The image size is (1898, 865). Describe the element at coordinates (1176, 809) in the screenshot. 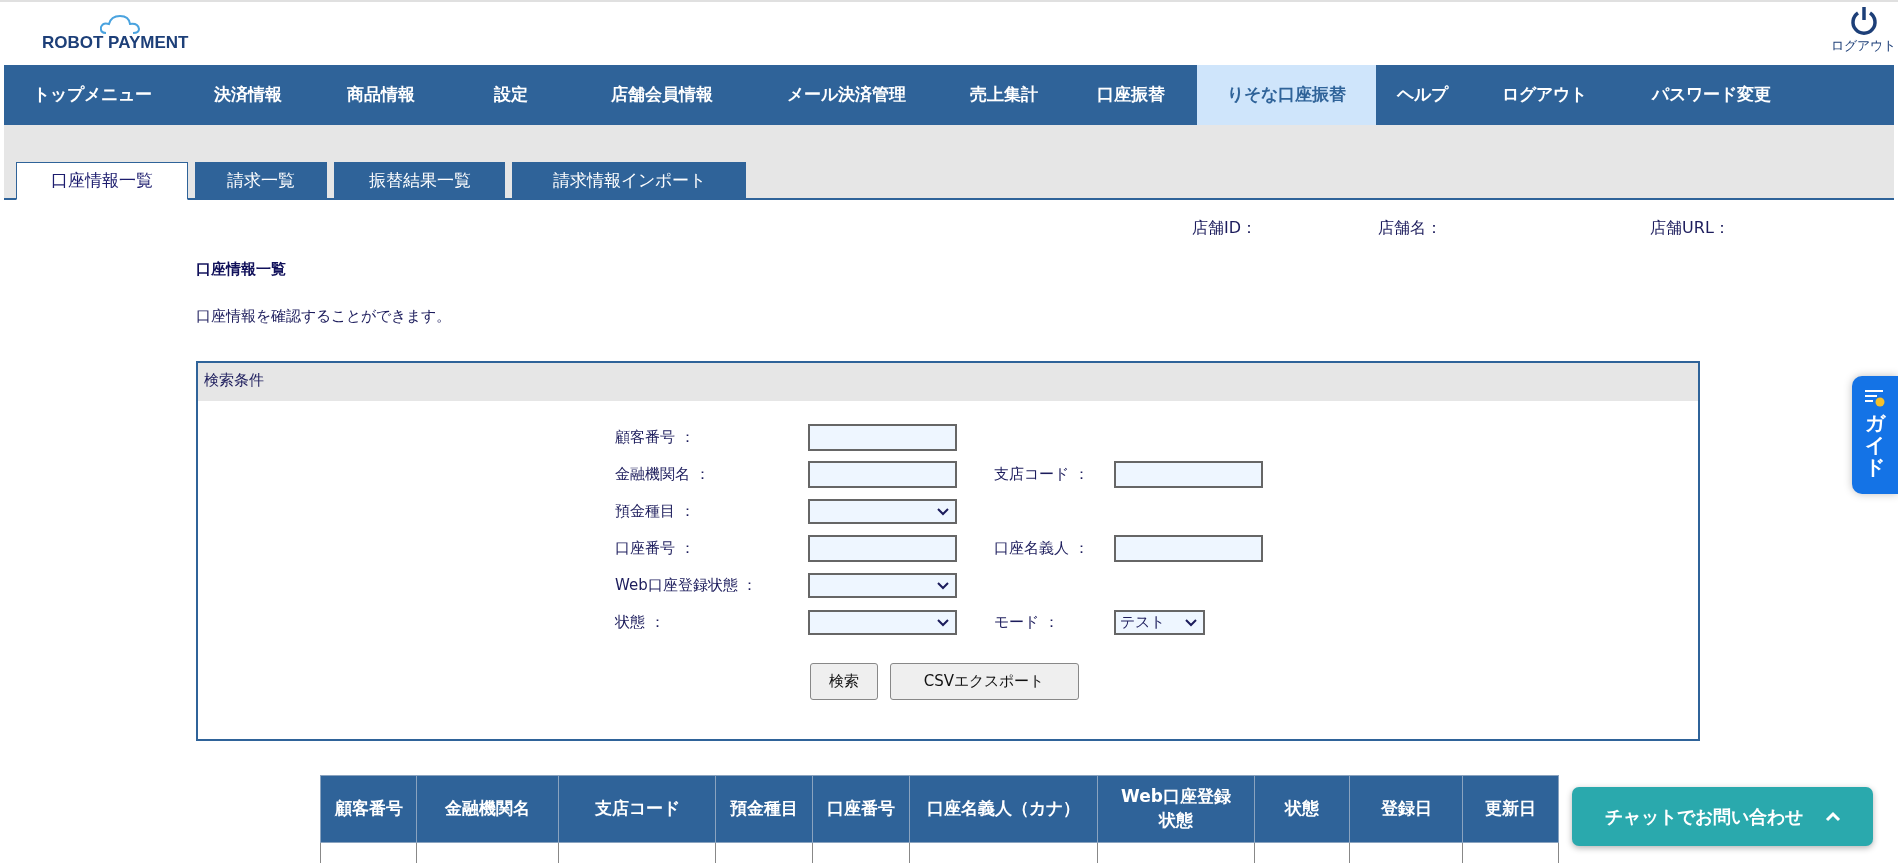

I see `column-header: Web口座登録状態` at that location.